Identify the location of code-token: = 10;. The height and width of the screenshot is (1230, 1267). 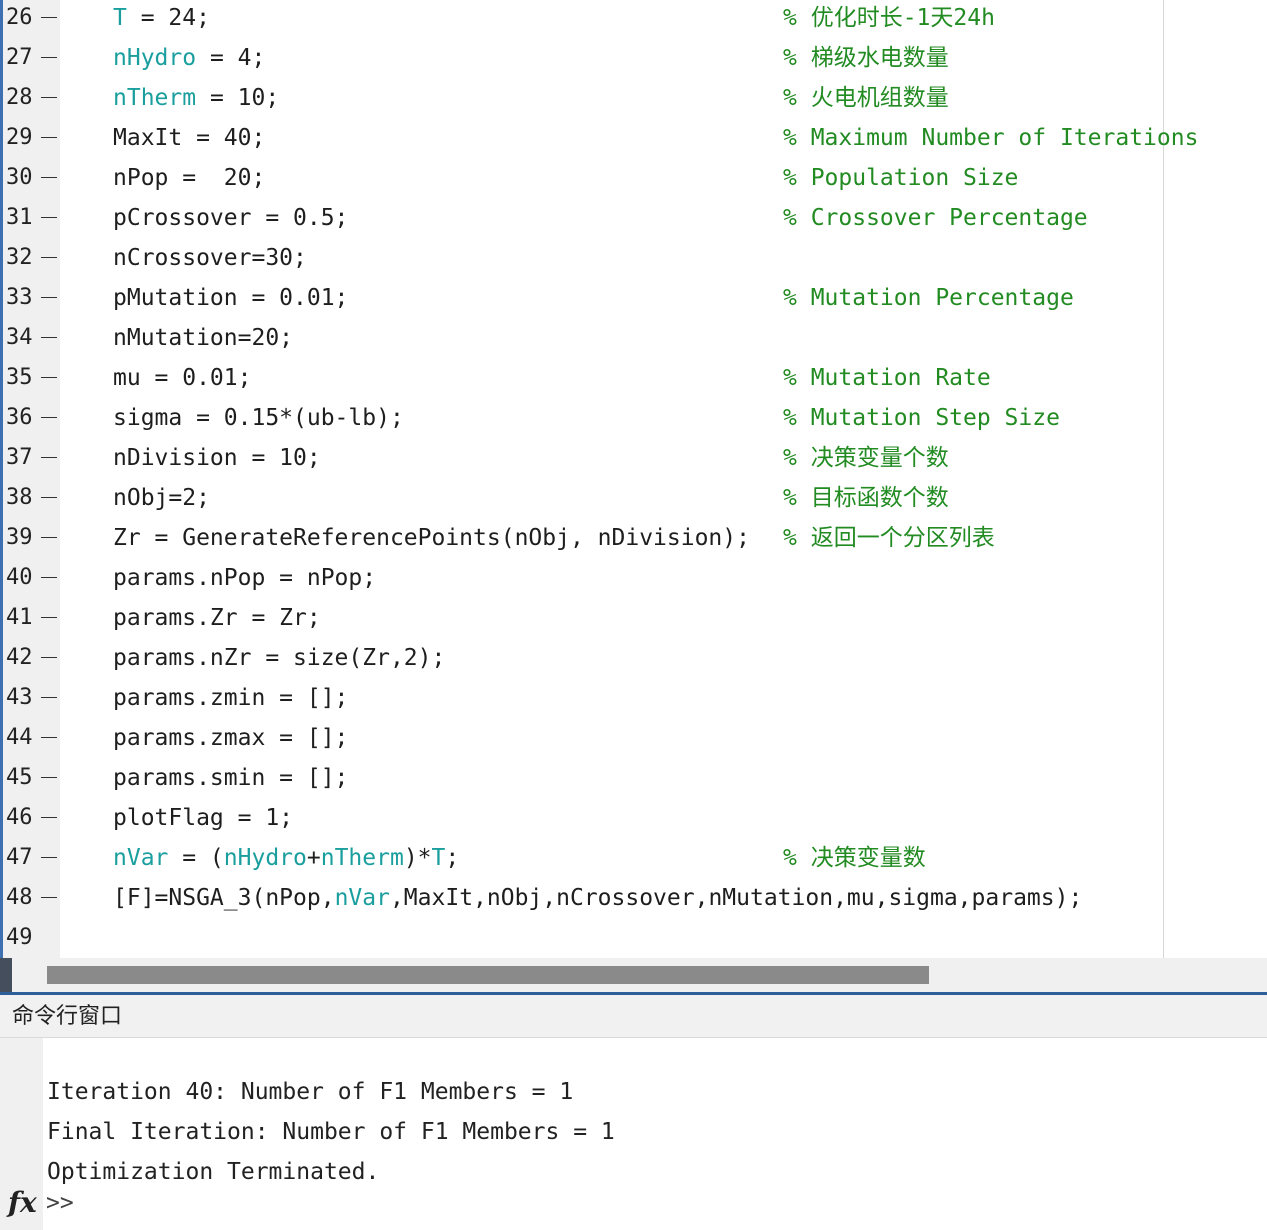
(238, 98).